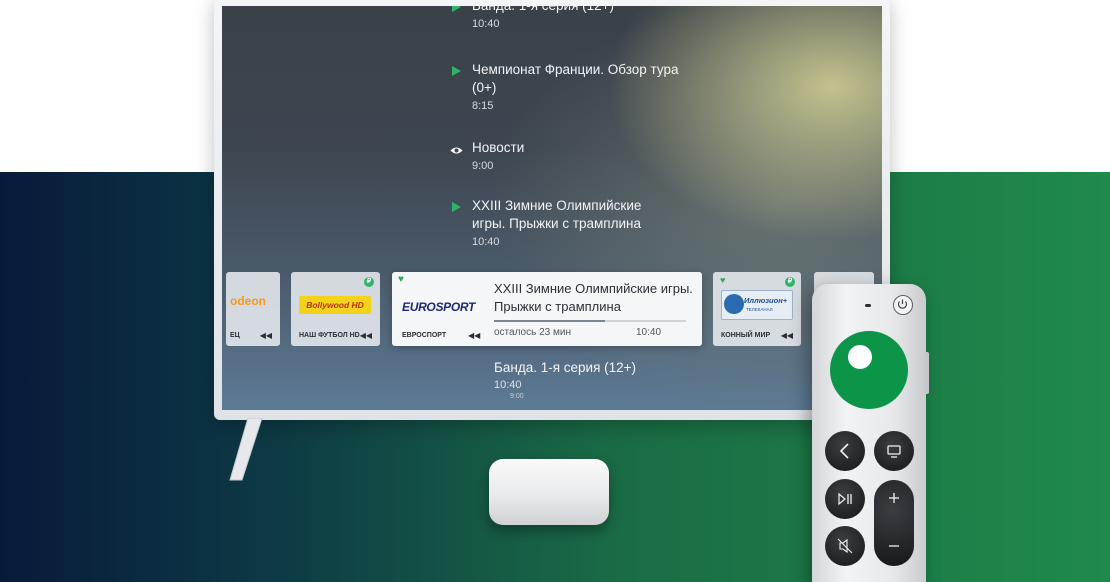  I want to click on eye-icon, so click(456, 151).